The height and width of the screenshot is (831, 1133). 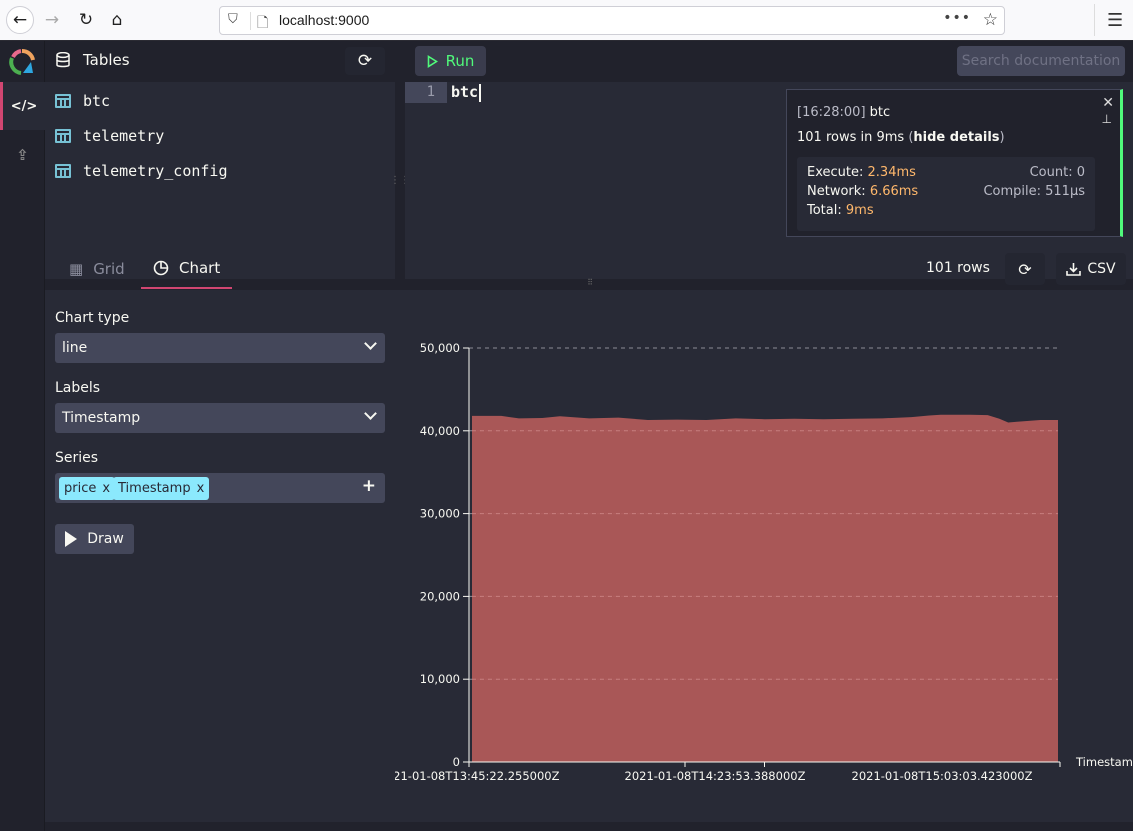 I want to click on rows-count: 101 rows, so click(x=958, y=268).